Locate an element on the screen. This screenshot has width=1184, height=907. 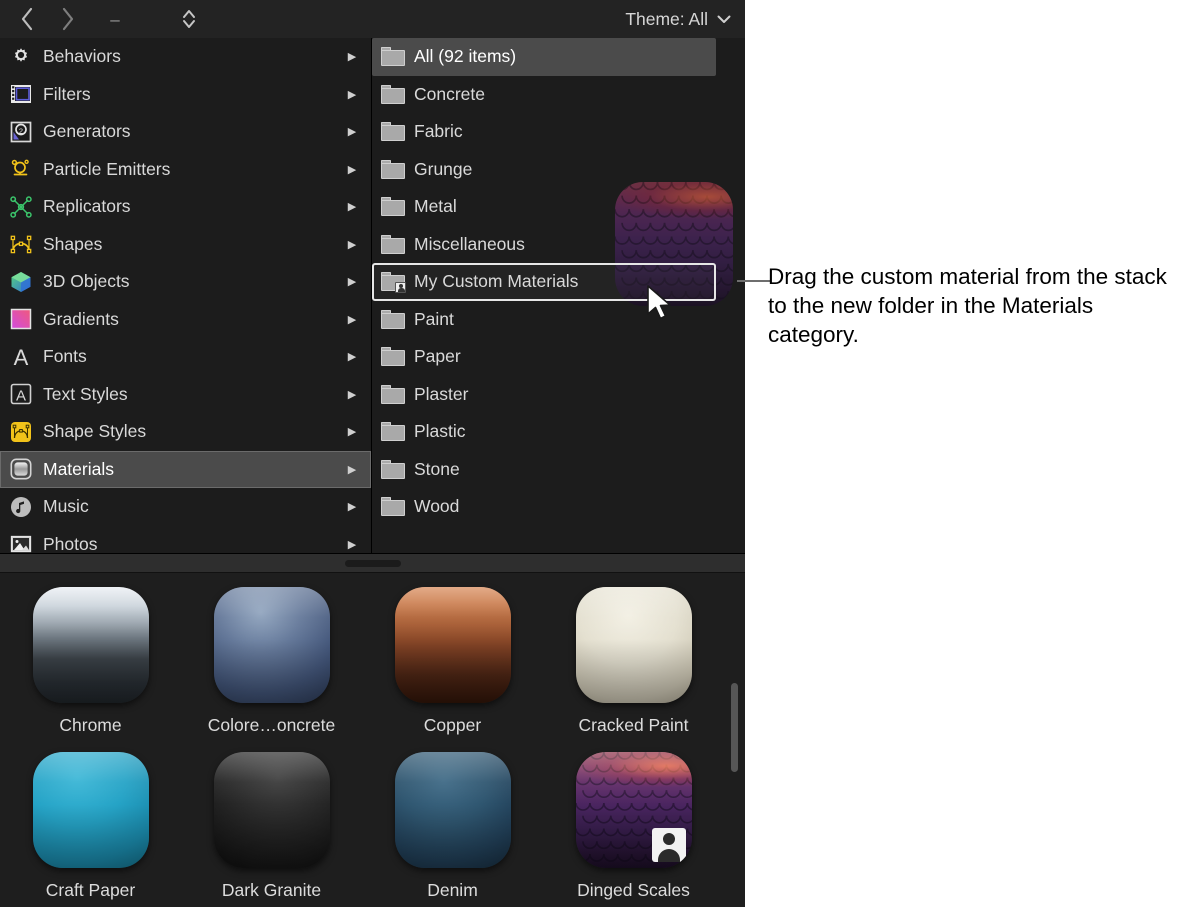
sidebar-item-behaviors: Behaviors ▶ is located at coordinates (185, 57).